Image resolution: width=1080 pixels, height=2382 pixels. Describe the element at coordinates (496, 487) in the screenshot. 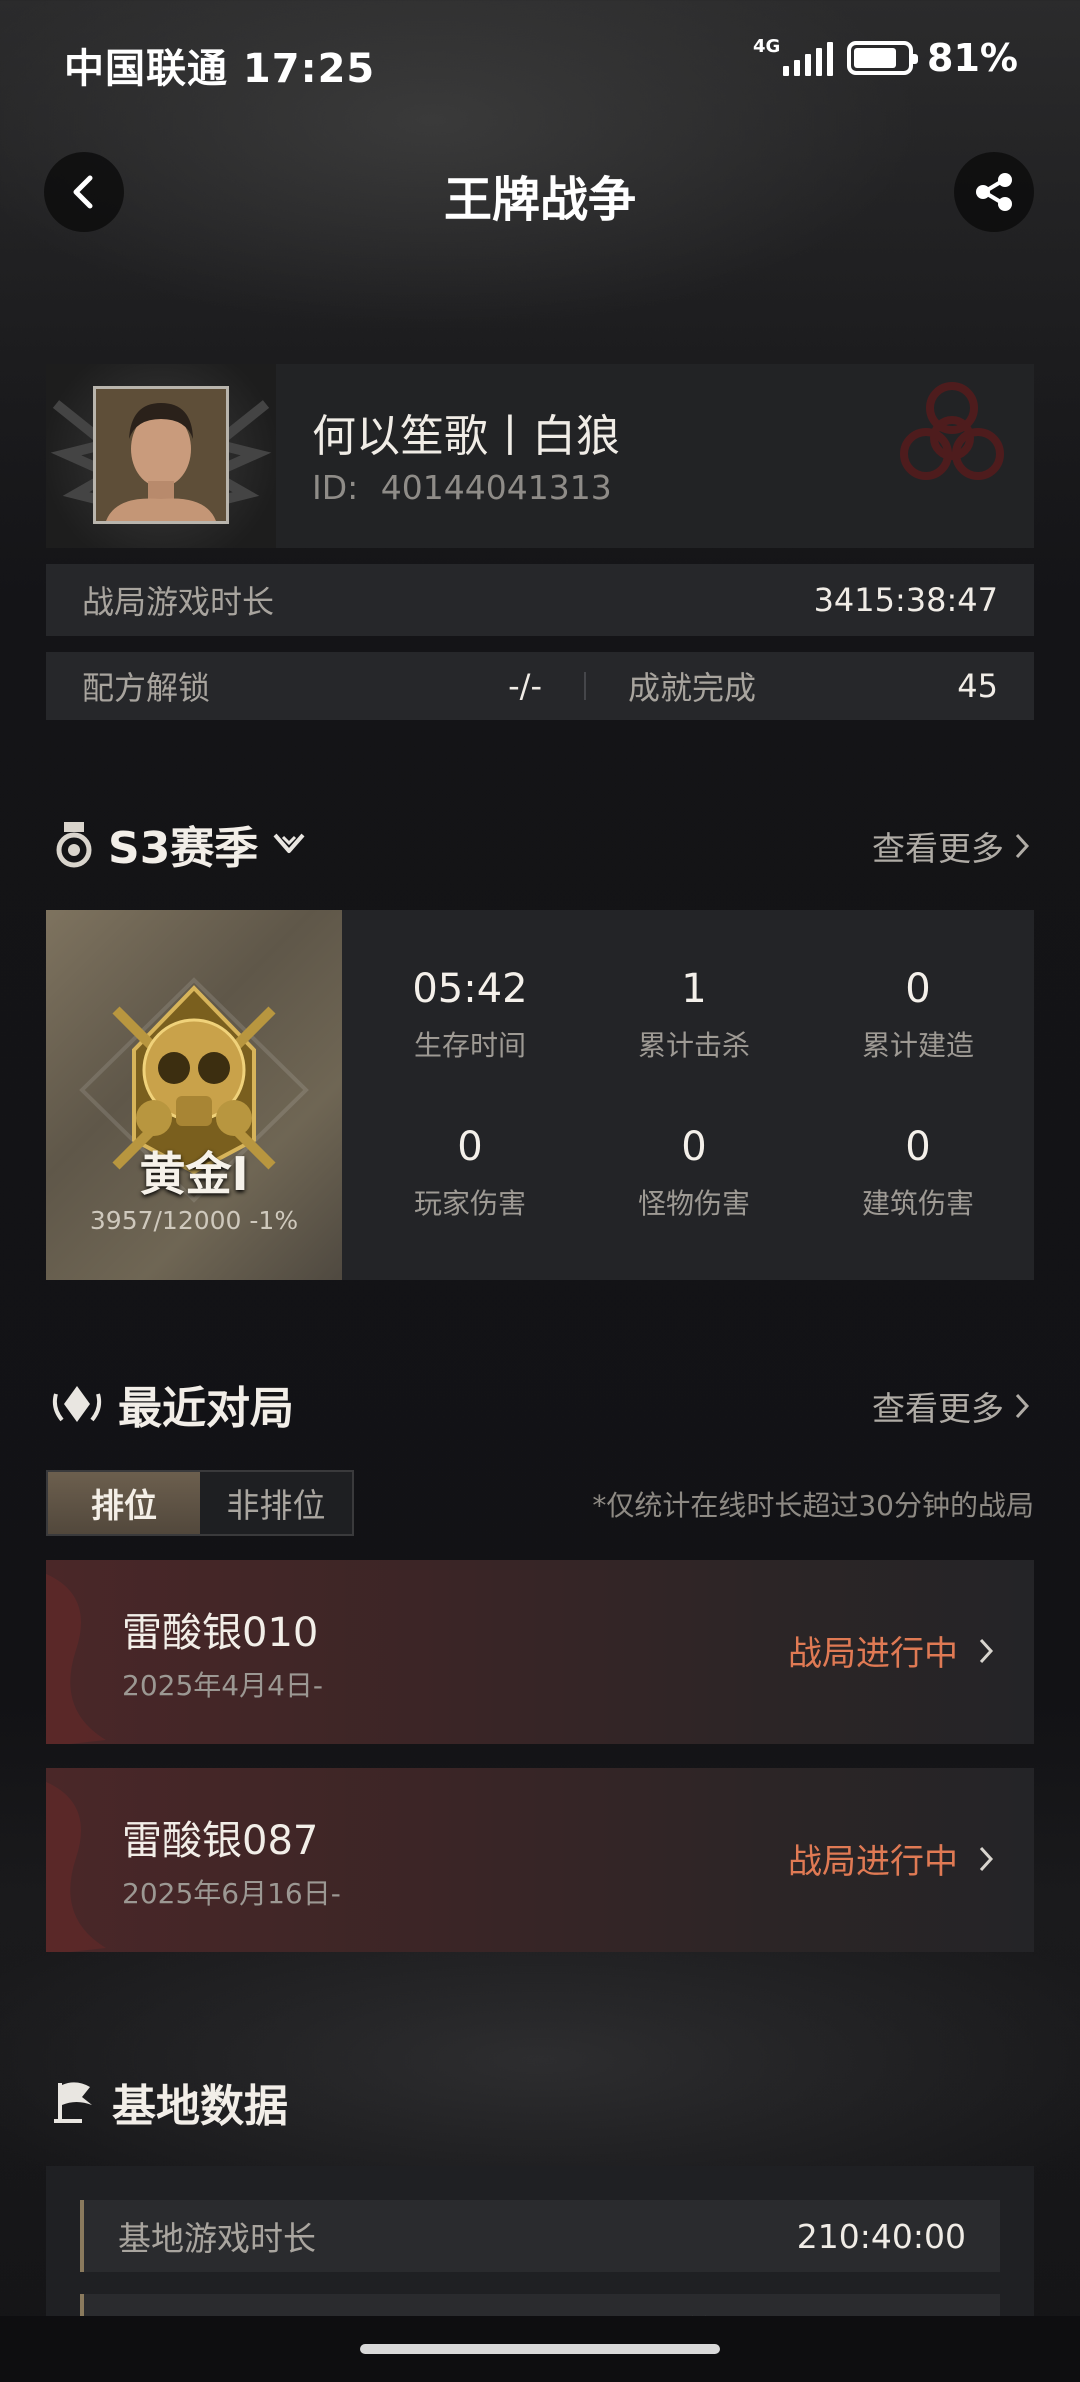

I see `player-id-value: 40144041313` at that location.